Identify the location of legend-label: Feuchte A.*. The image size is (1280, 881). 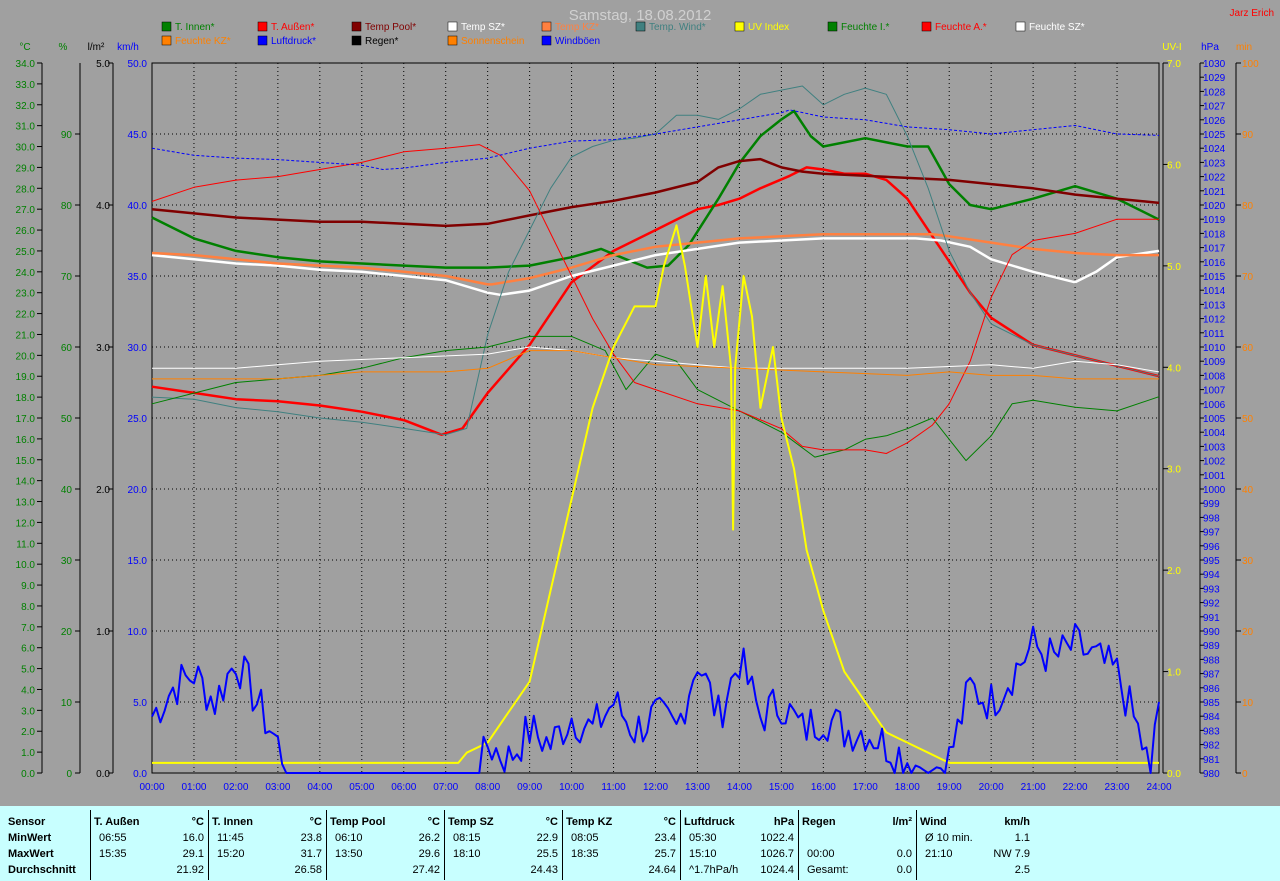
(961, 27).